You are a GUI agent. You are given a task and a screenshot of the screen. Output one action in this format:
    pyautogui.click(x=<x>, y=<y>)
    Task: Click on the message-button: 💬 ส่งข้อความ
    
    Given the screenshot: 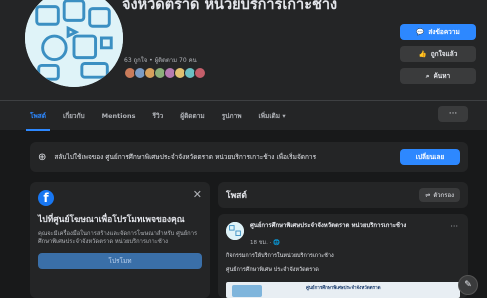 What is the action you would take?
    pyautogui.click(x=438, y=32)
    